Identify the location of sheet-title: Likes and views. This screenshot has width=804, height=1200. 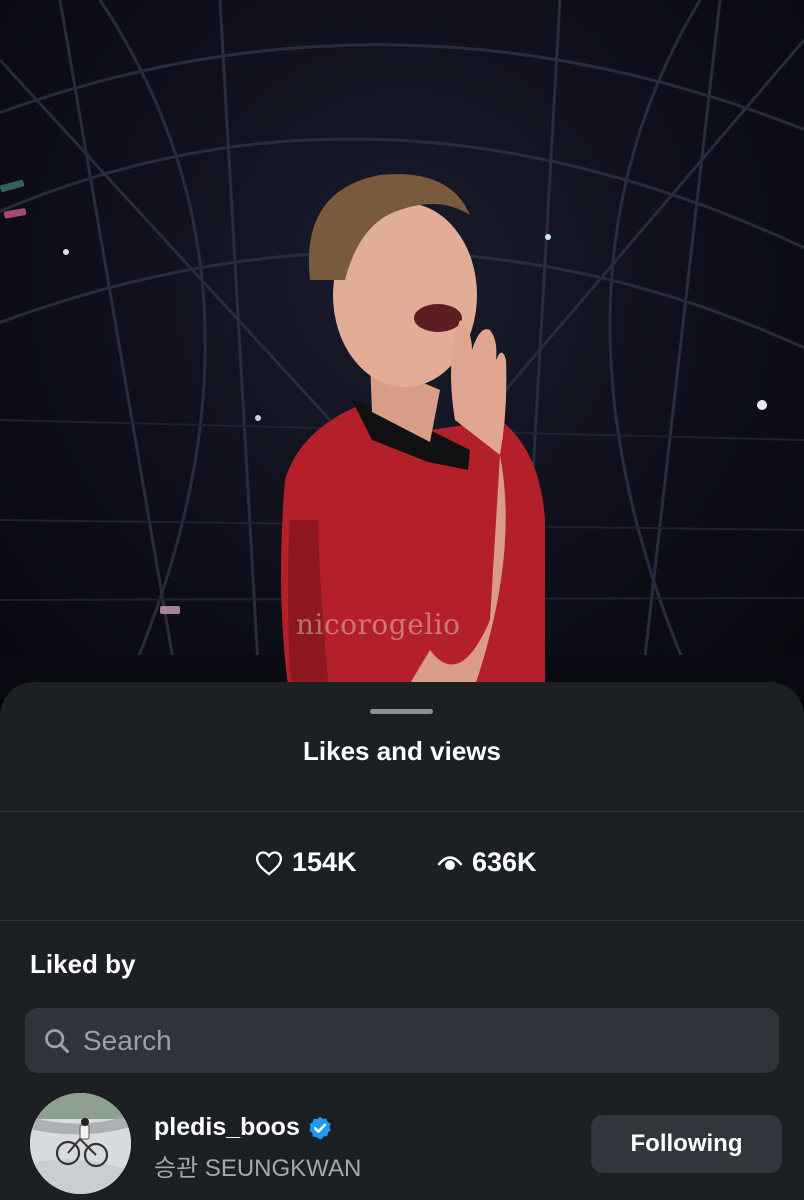
(402, 751).